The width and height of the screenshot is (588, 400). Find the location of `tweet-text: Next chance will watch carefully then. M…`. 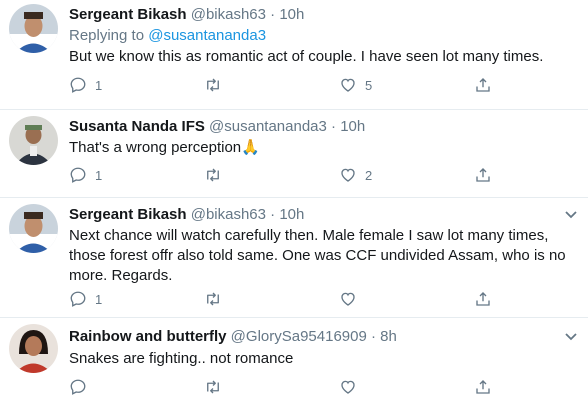

tweet-text: Next chance will watch carefully then. M… is located at coordinates (317, 255).